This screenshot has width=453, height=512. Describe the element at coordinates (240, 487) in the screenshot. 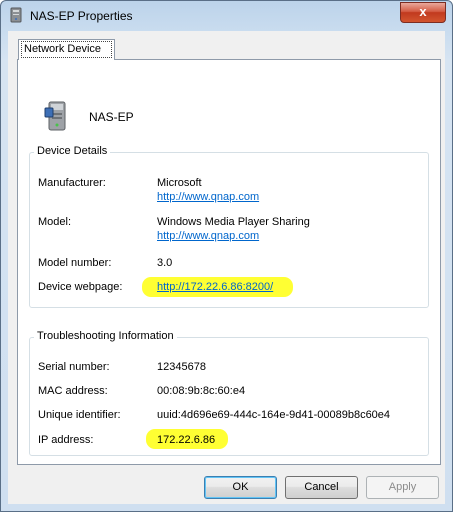

I see `ok-button: OK` at that location.